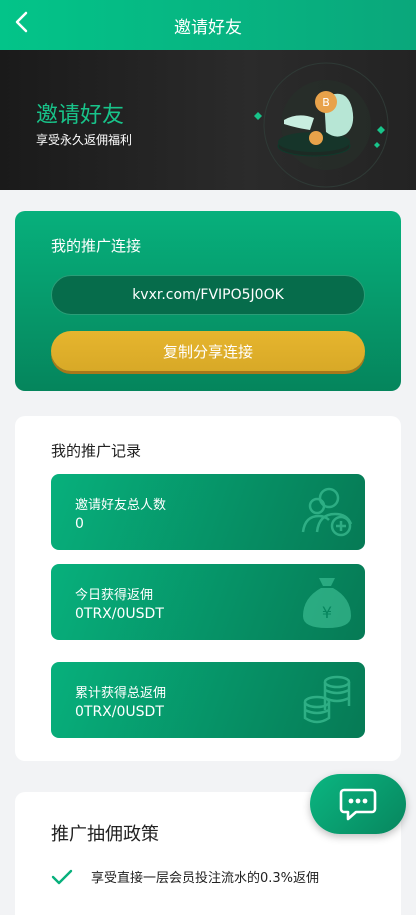 The image size is (416, 915). Describe the element at coordinates (121, 693) in the screenshot. I see `stat-label: 累计获得总返佣` at that location.